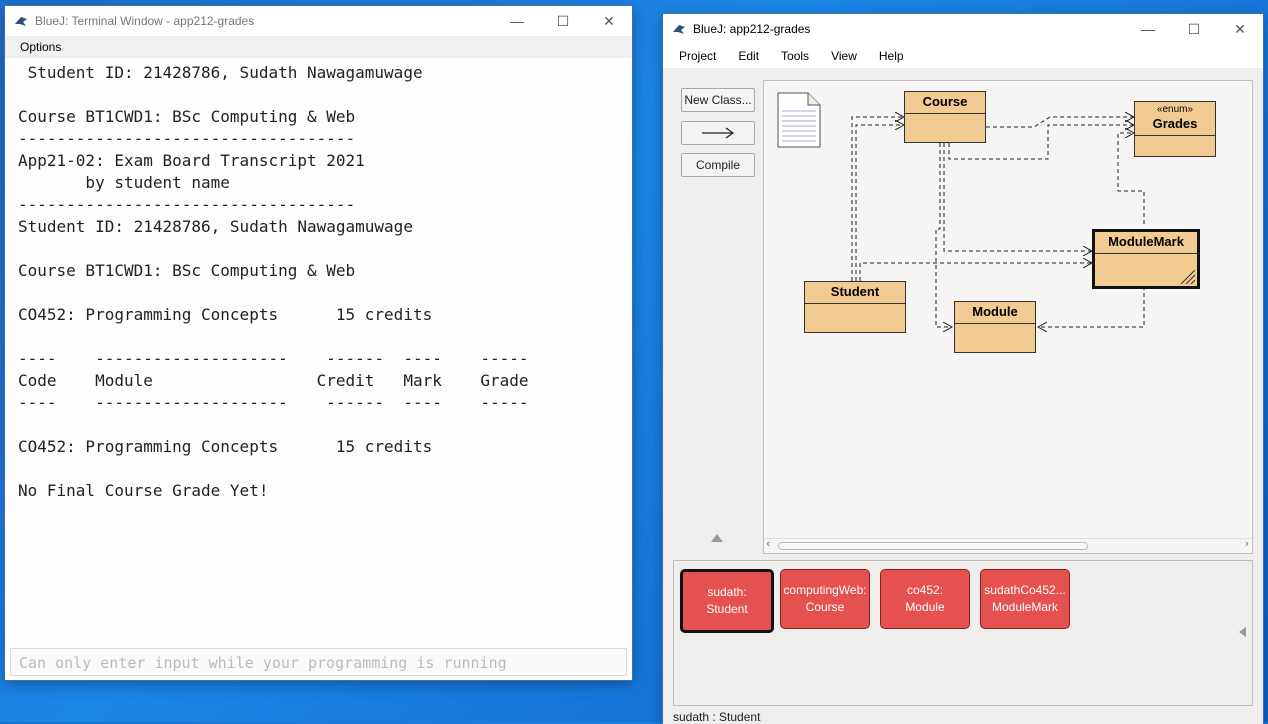 The width and height of the screenshot is (1268, 724). What do you see at coordinates (1188, 277) in the screenshot?
I see `uncompiled-hatch-icon` at bounding box center [1188, 277].